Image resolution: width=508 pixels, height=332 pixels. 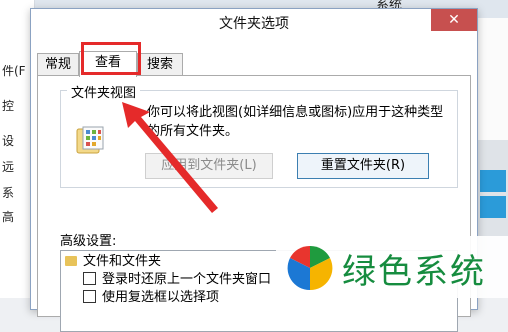 What do you see at coordinates (90, 140) in the screenshot?
I see `folder-views-icon` at bounding box center [90, 140].